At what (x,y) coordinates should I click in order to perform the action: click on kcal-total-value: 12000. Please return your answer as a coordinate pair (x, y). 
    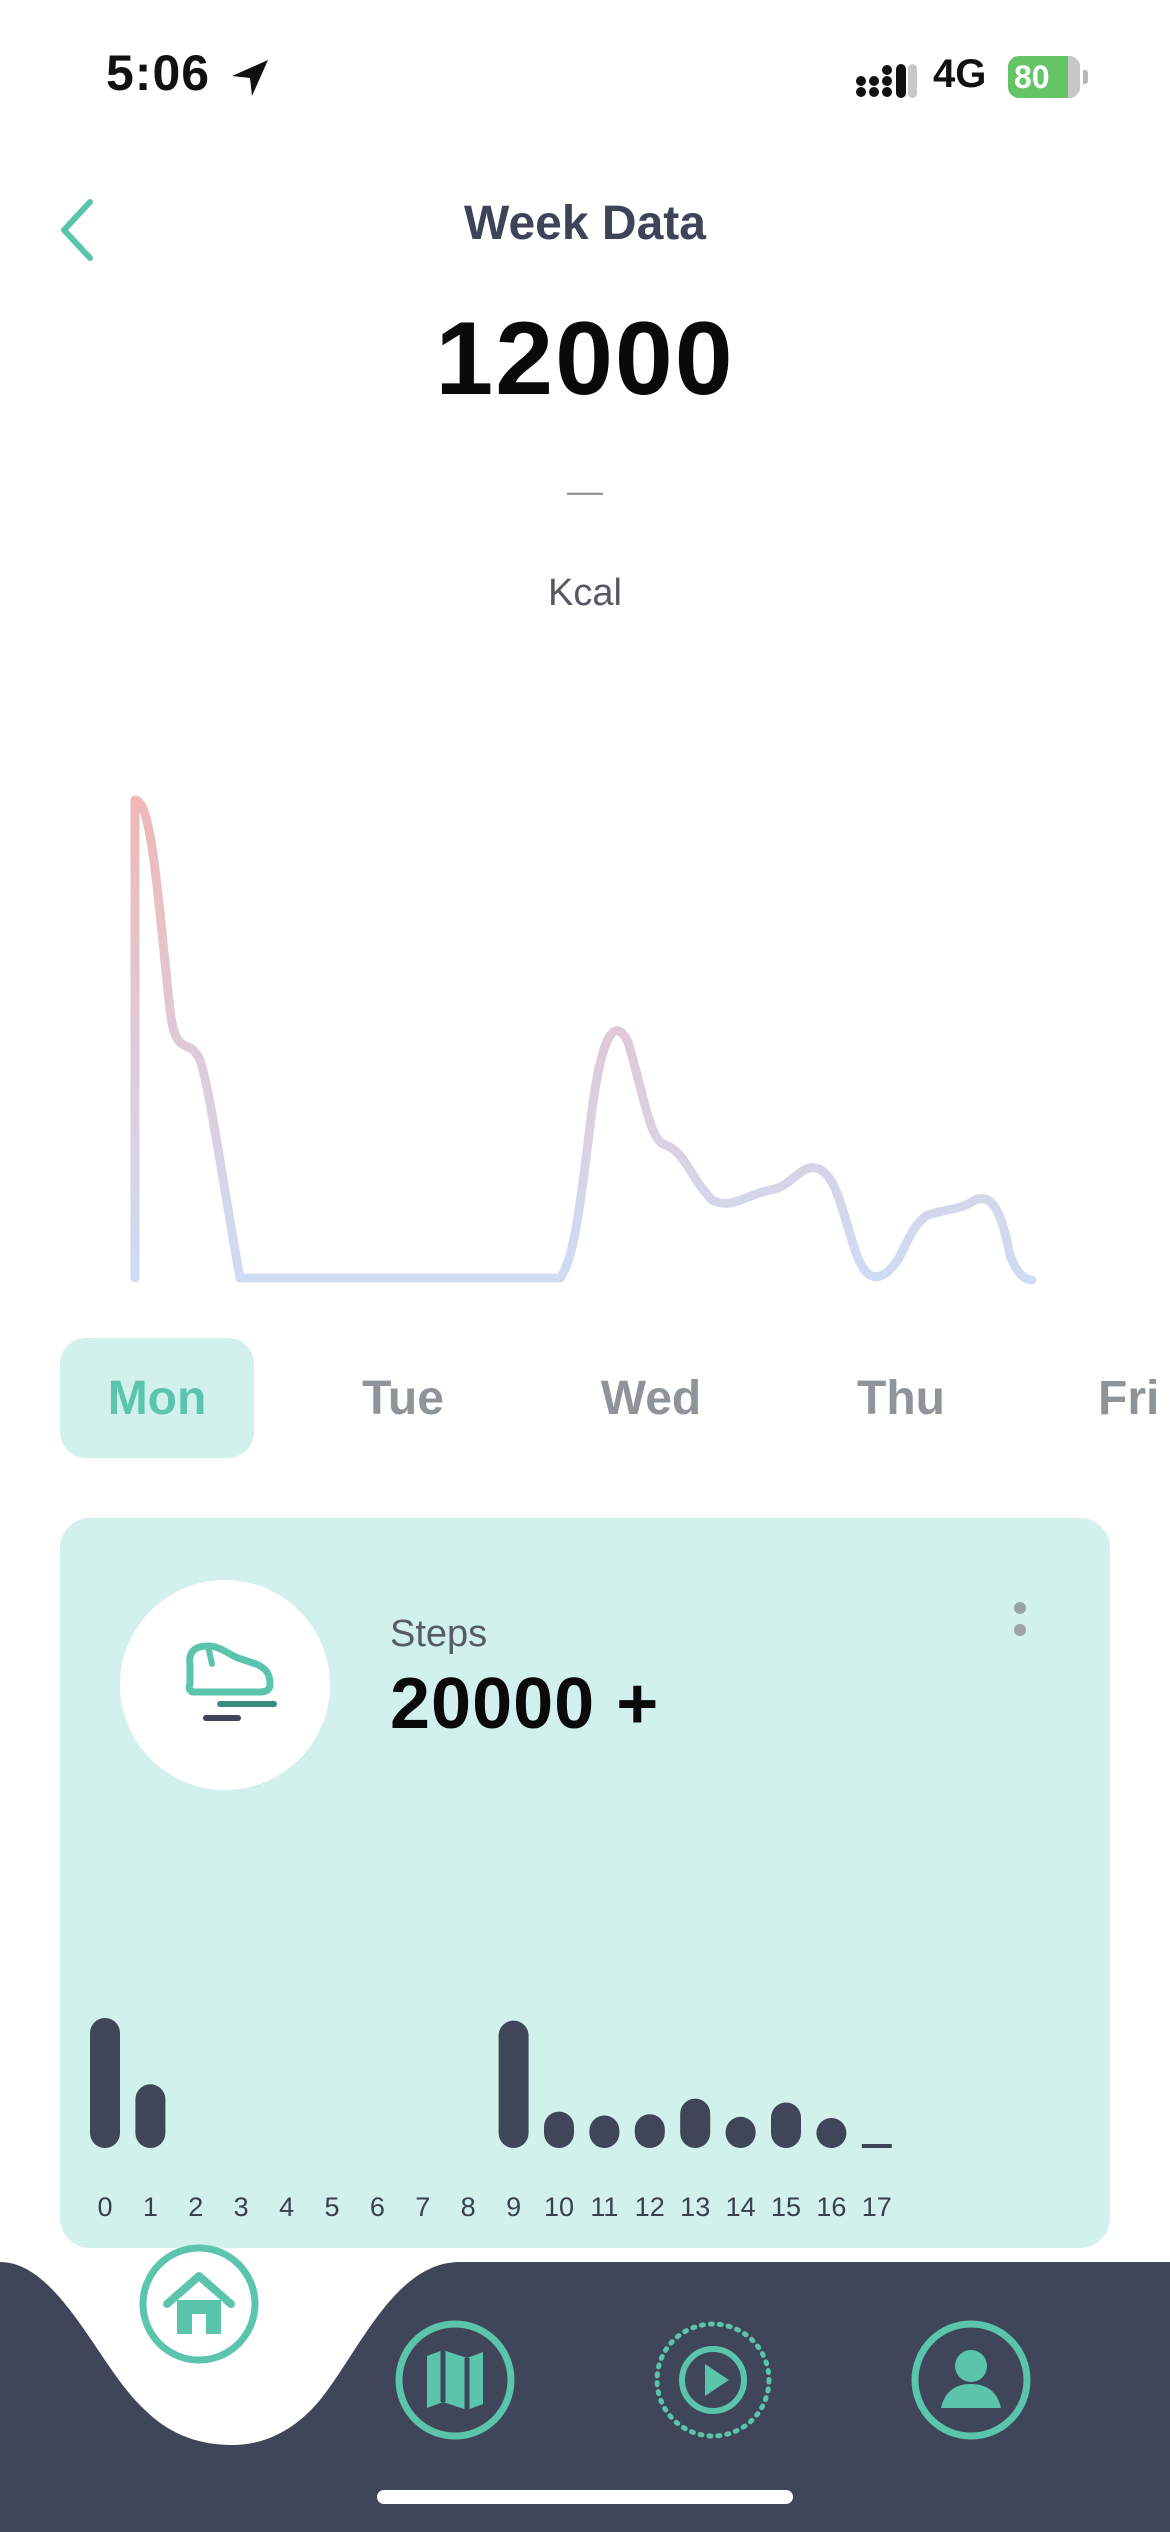
    Looking at the image, I should click on (585, 359).